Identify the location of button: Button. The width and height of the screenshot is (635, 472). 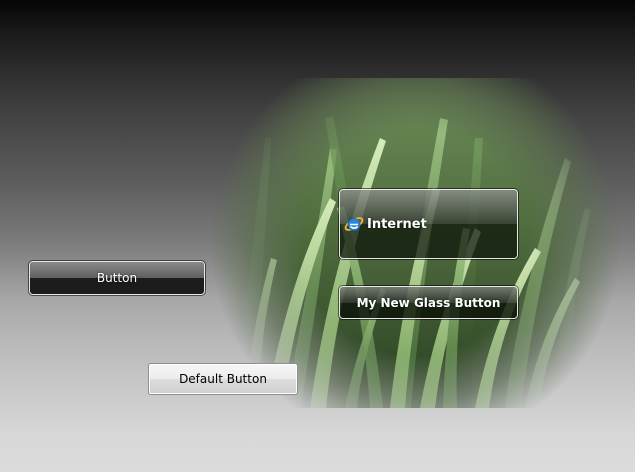
(117, 278).